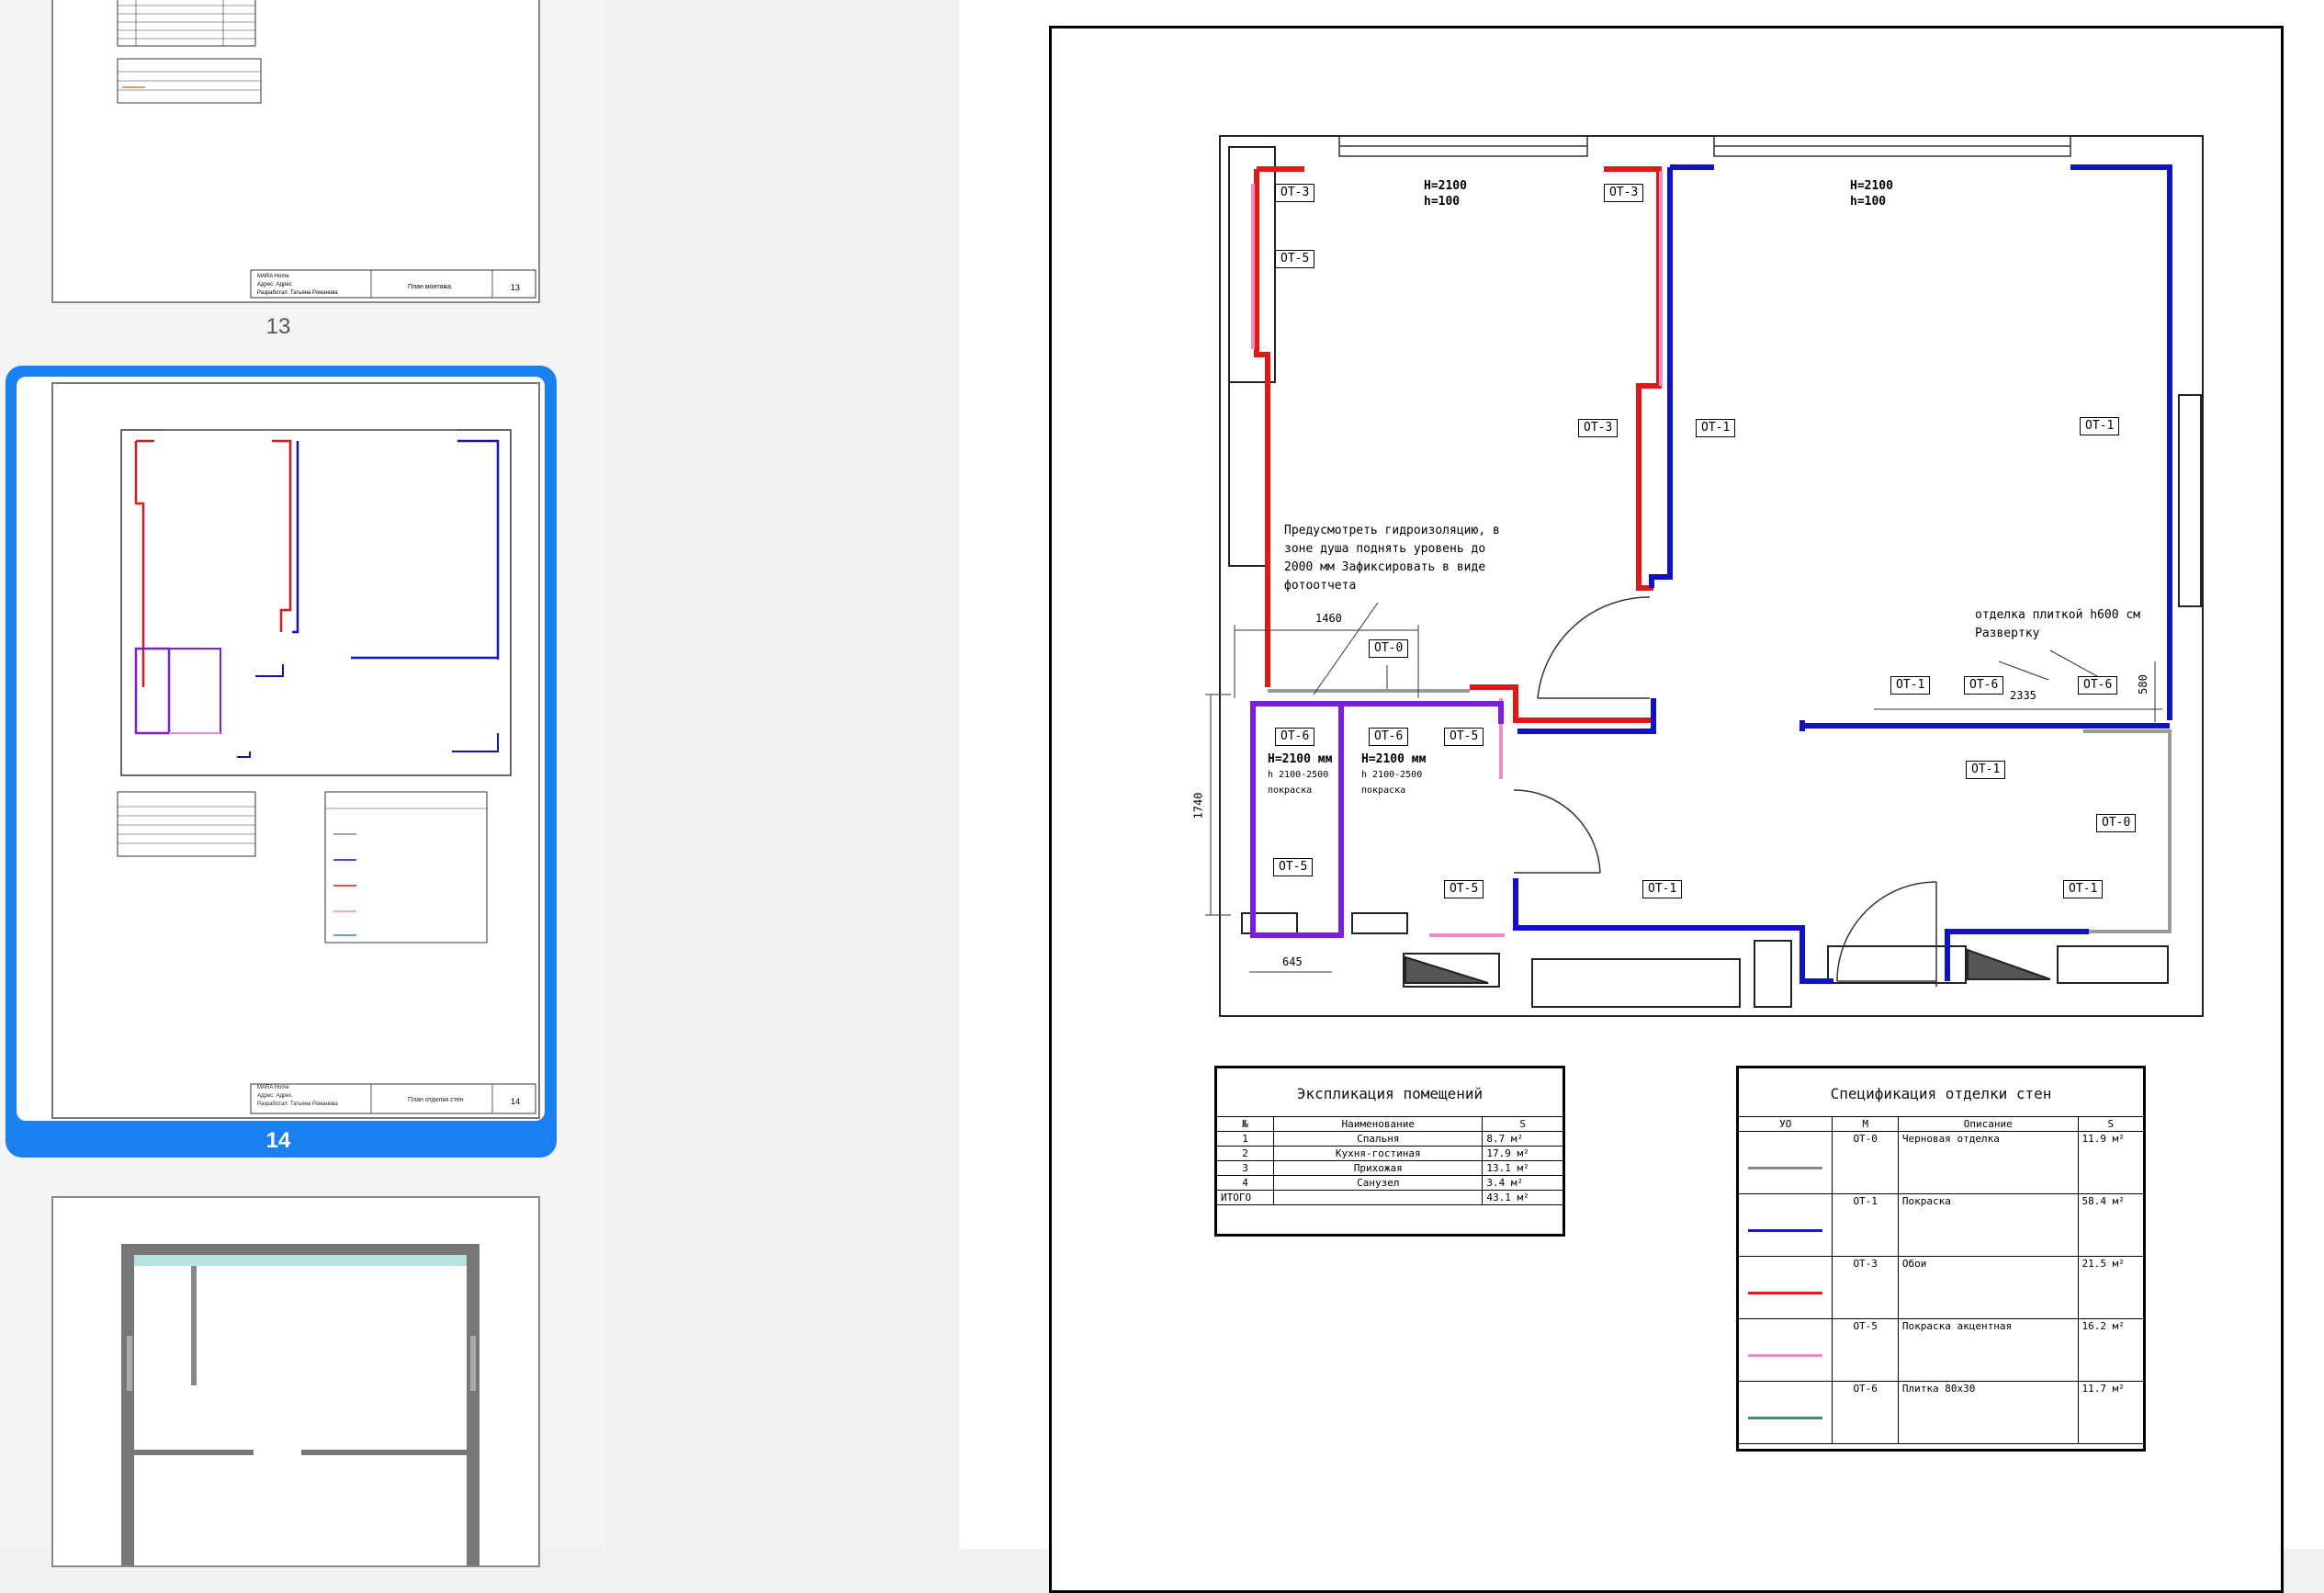  What do you see at coordinates (1522, 1183) in the screenshot?
I see `cell: 3.4 м²` at bounding box center [1522, 1183].